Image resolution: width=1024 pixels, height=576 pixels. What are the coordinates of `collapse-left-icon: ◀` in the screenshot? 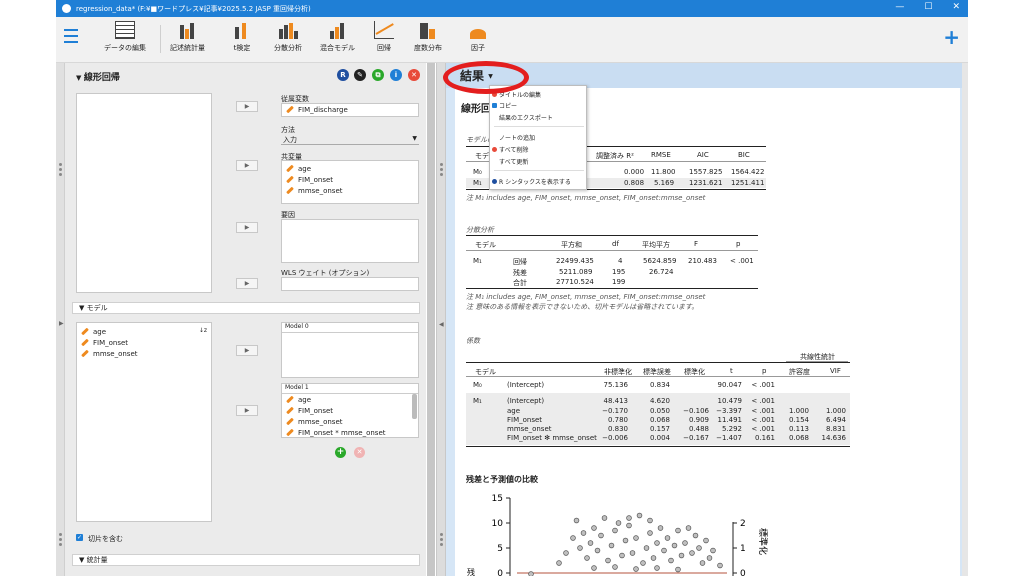 It's located at (441, 324).